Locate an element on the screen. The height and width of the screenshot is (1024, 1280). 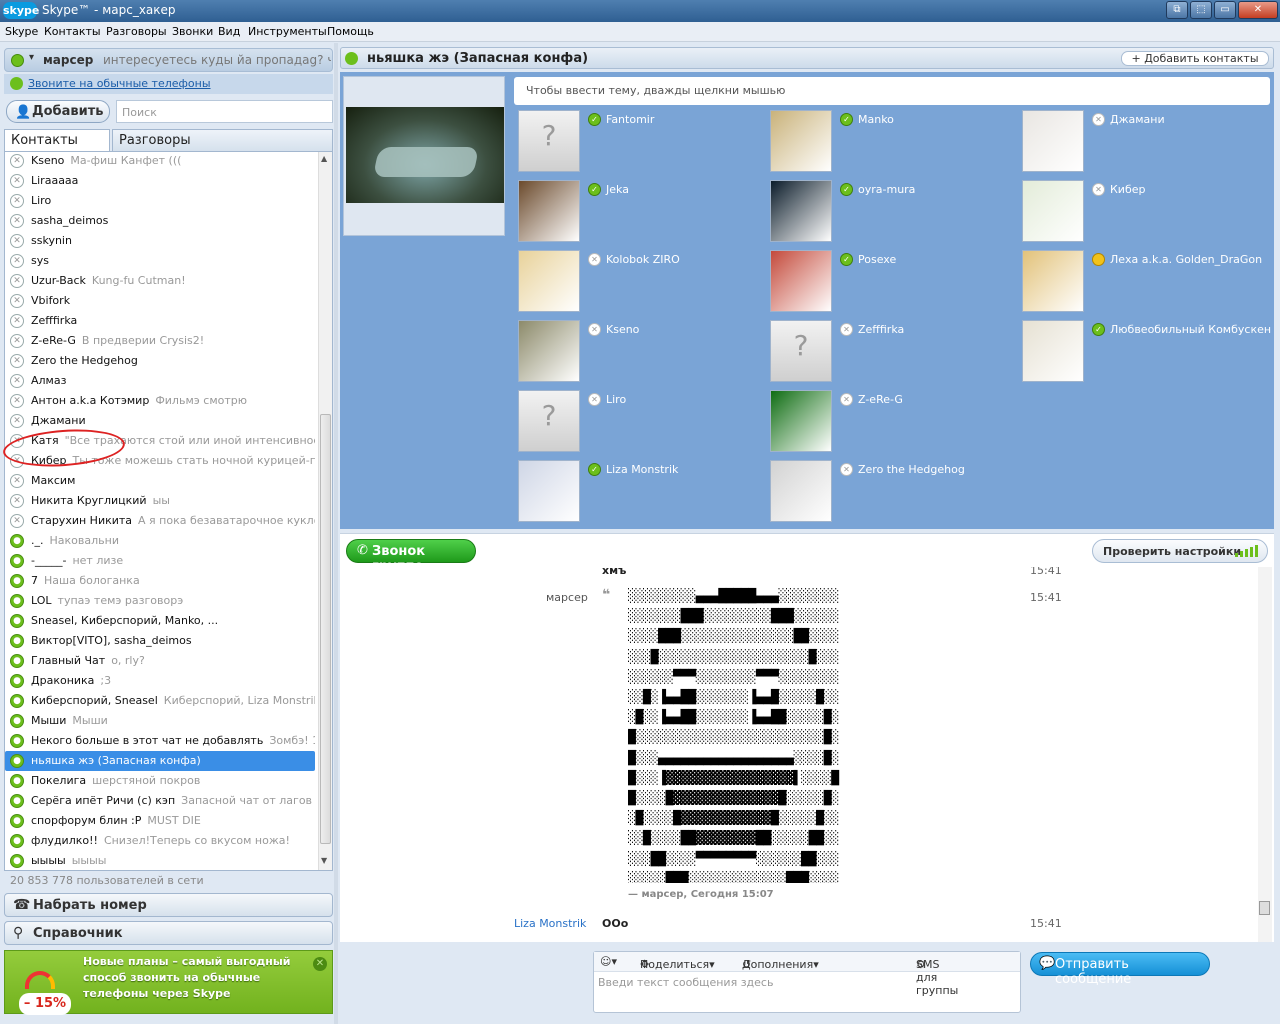
emoticon-button: ☺▾ is located at coordinates (608, 961).